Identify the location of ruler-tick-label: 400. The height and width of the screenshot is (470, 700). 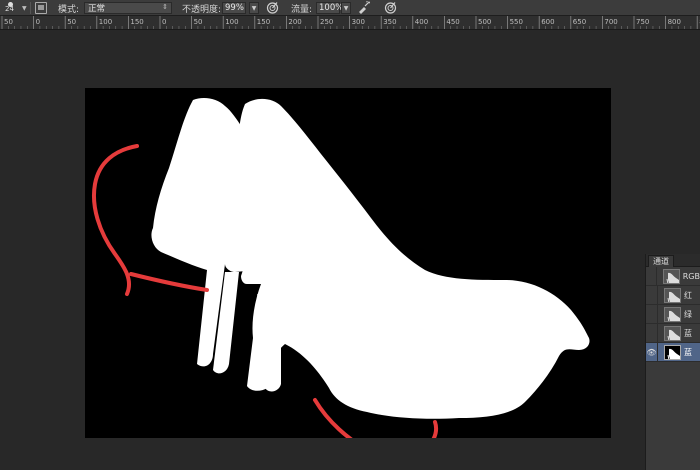
(421, 22).